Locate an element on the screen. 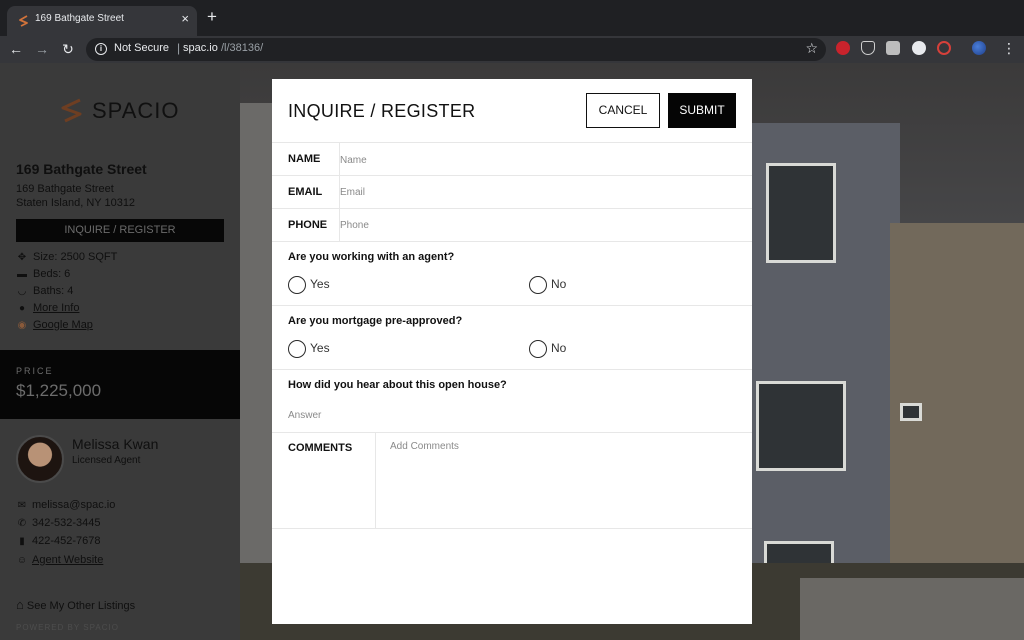 The height and width of the screenshot is (640, 1024). onepassword-icon is located at coordinates (919, 48).